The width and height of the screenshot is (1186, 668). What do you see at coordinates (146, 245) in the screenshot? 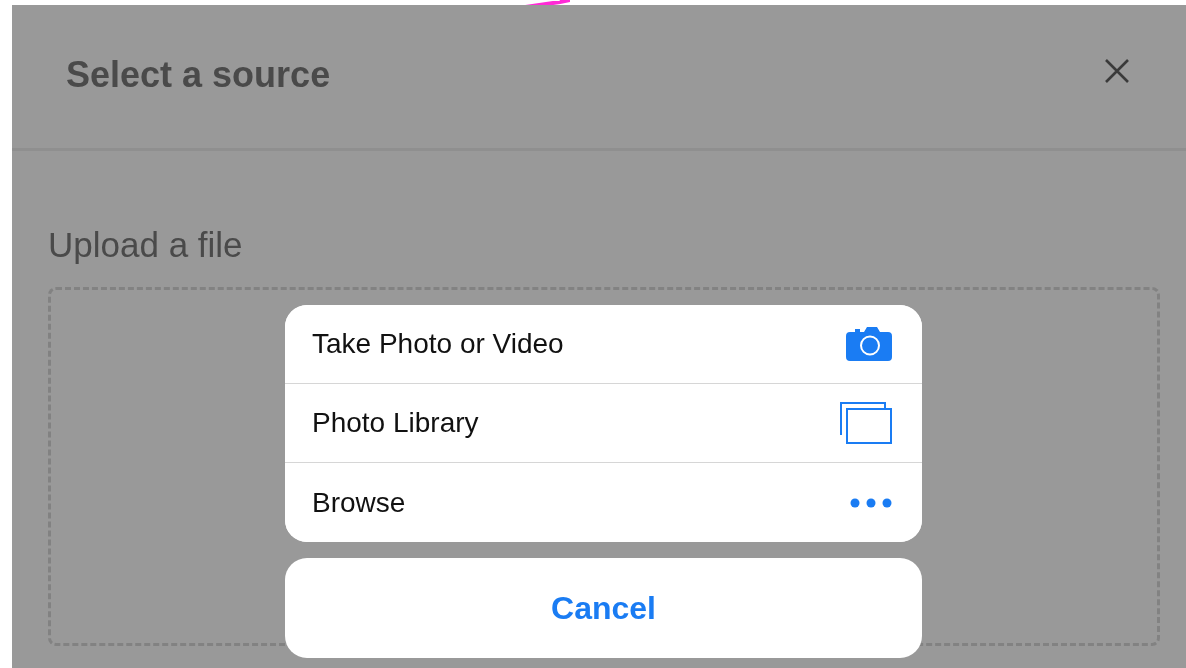
I see `section-label: Upload a file` at bounding box center [146, 245].